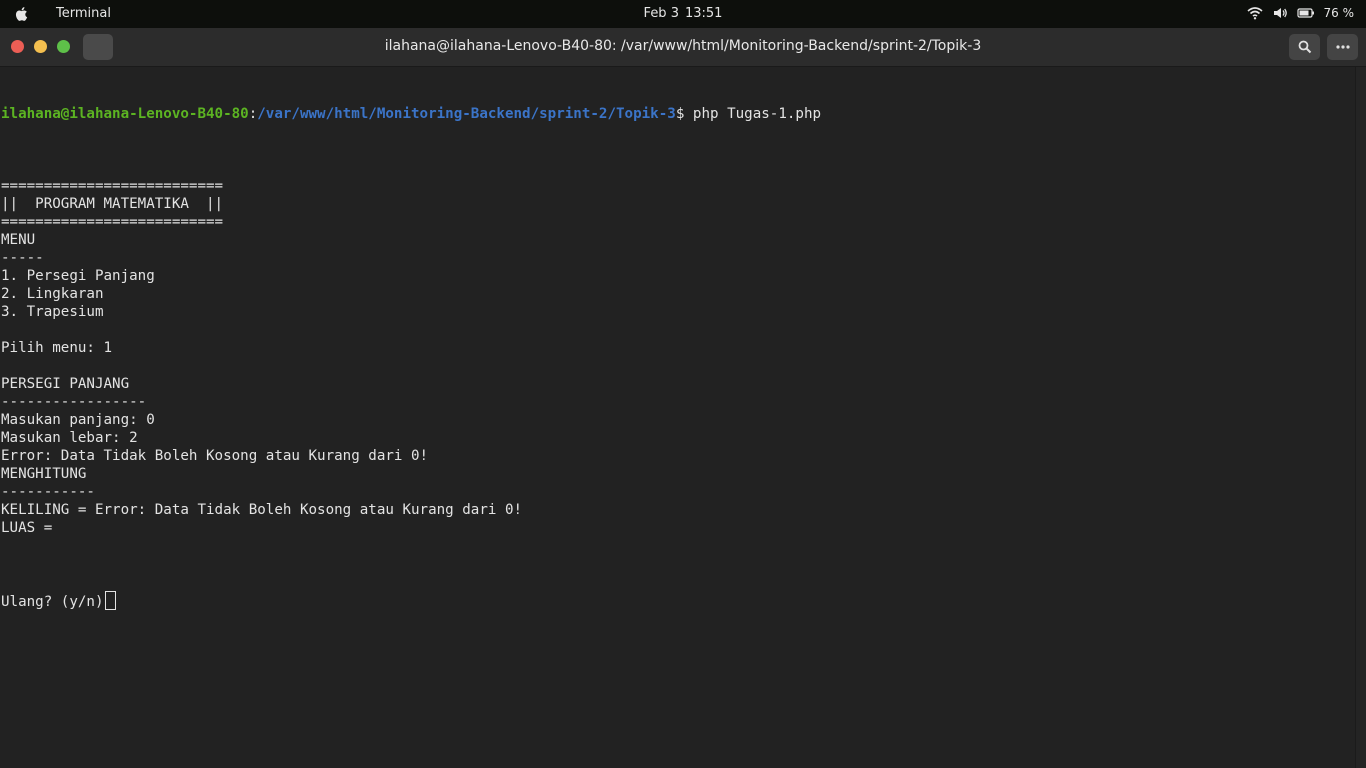  I want to click on output-line: -----, so click(22, 258).